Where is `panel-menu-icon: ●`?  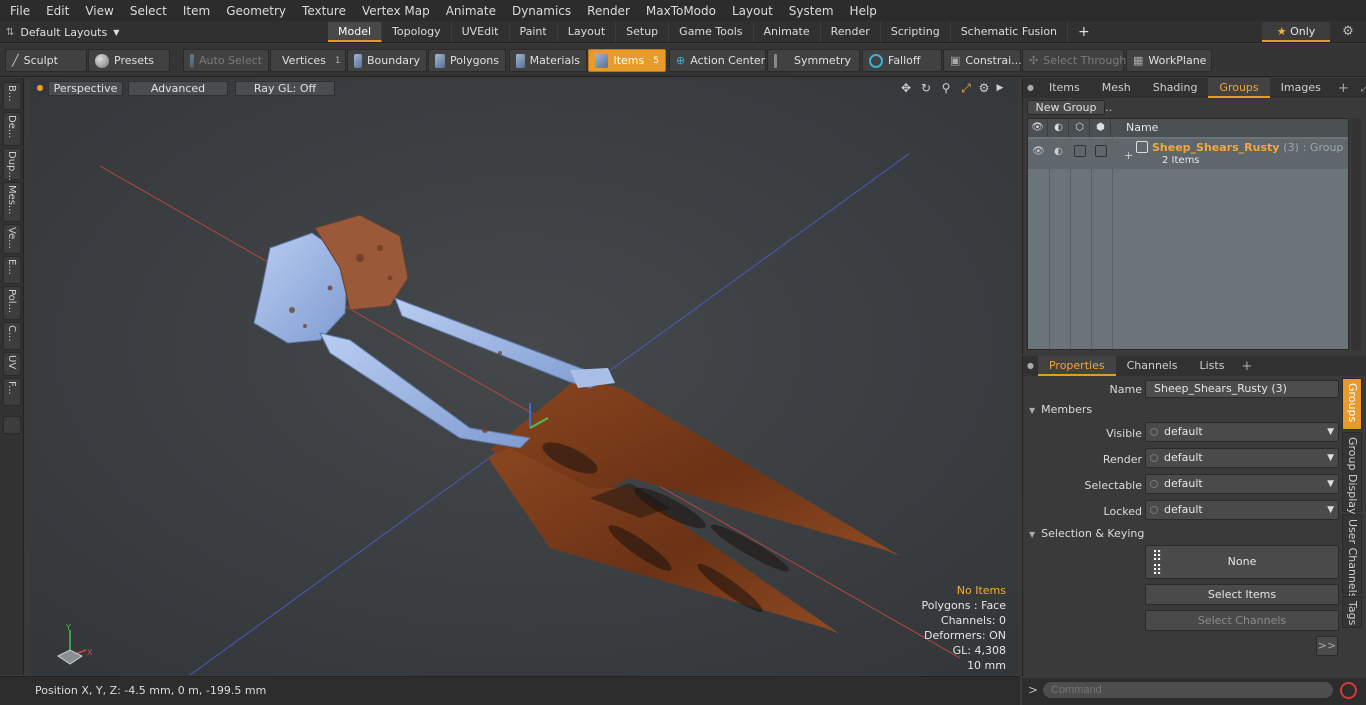
panel-menu-icon: ● is located at coordinates (1030, 88).